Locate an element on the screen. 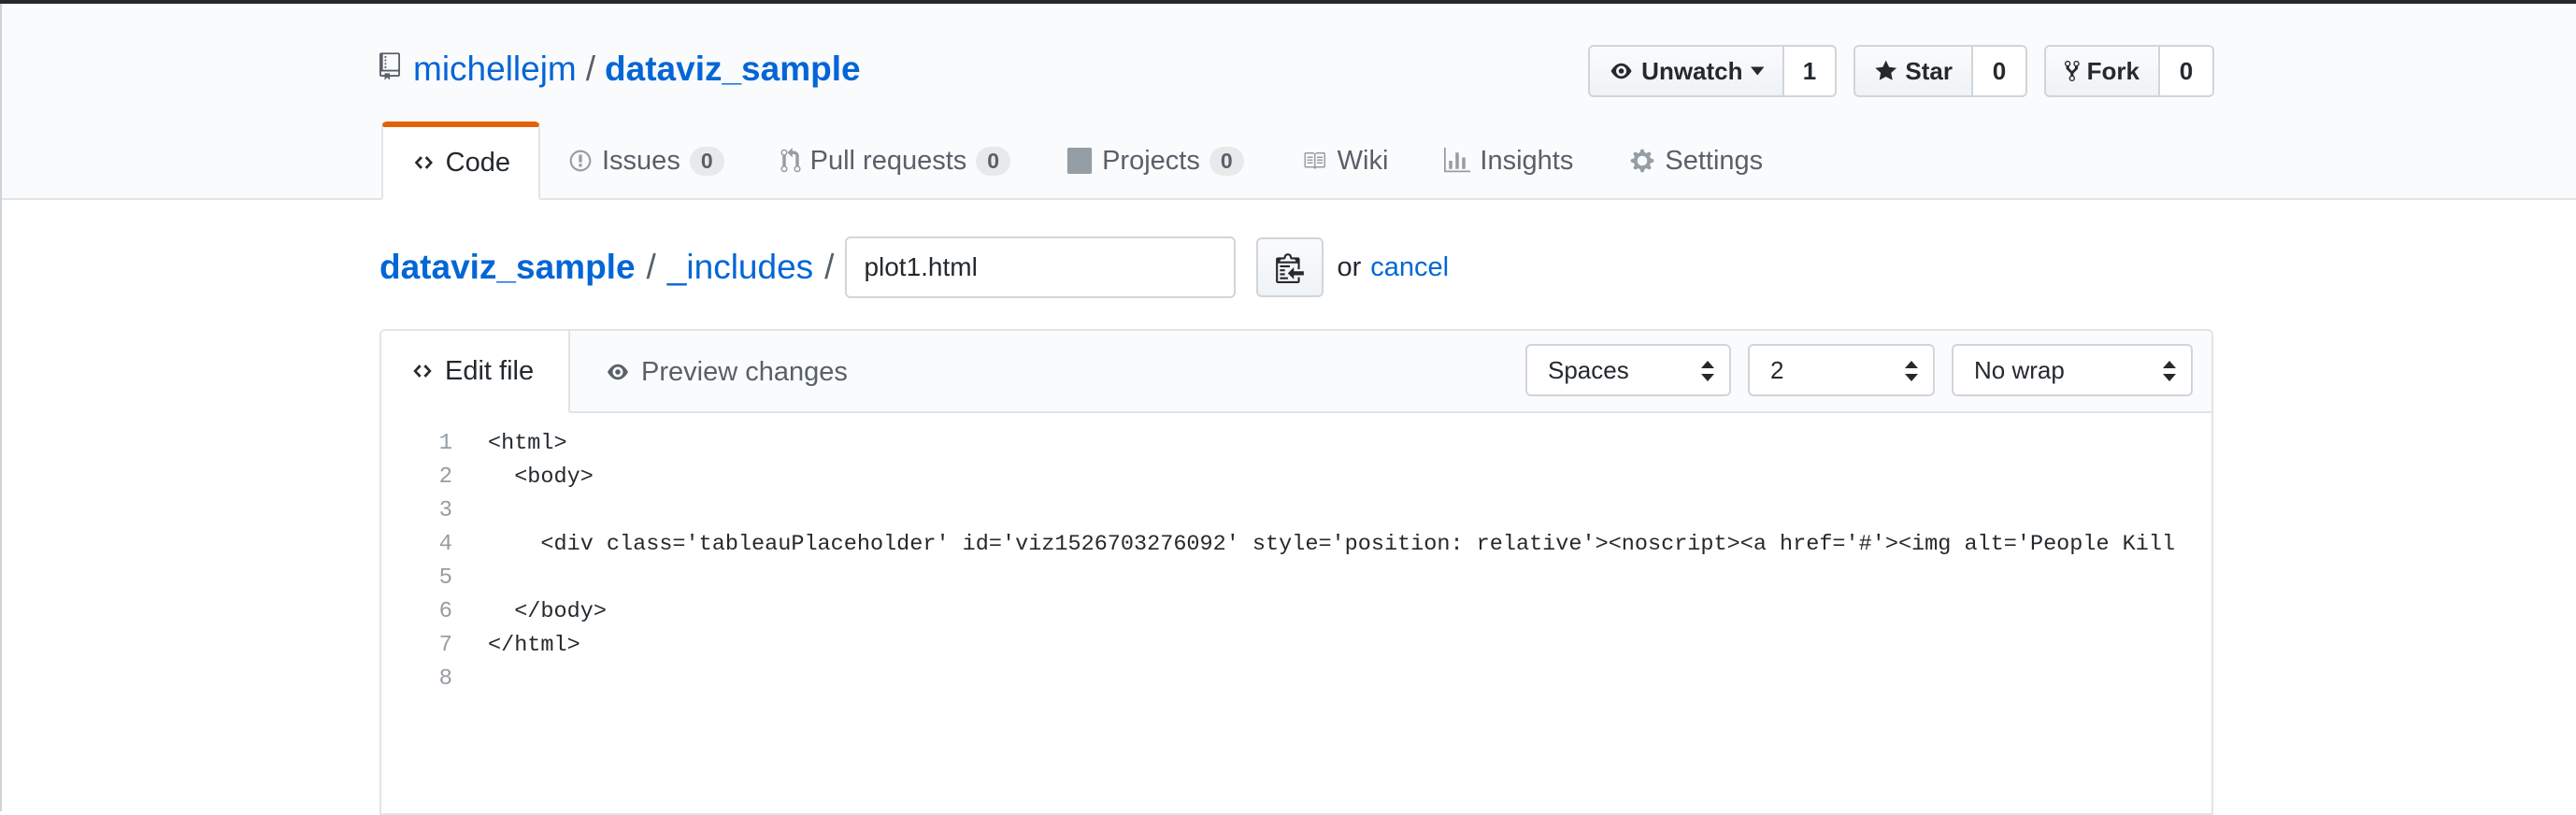 This screenshot has height=815, width=2576. indent-size-value: 2 is located at coordinates (1777, 369).